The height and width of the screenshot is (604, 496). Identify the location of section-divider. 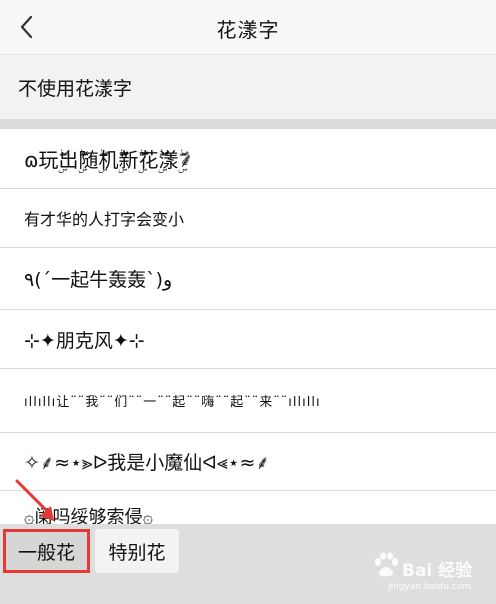
(248, 124).